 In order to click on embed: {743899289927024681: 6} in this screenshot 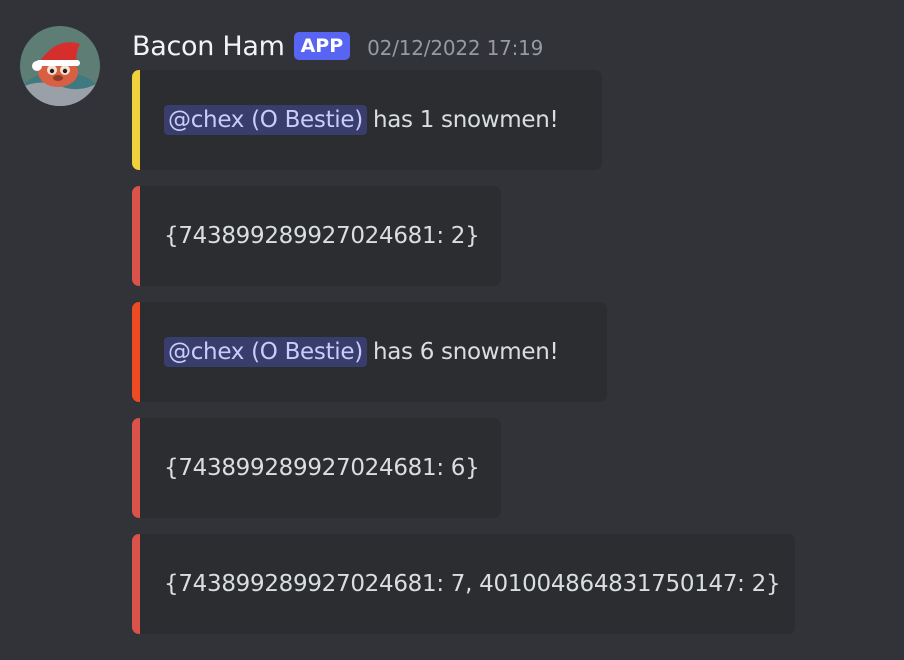, I will do `click(316, 468)`.